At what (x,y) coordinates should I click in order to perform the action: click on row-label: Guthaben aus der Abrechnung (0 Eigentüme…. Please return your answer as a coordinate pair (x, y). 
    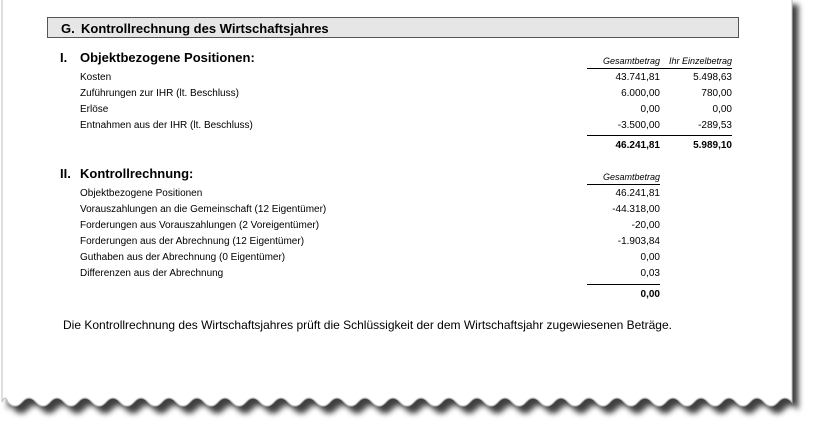
    Looking at the image, I should click on (183, 257).